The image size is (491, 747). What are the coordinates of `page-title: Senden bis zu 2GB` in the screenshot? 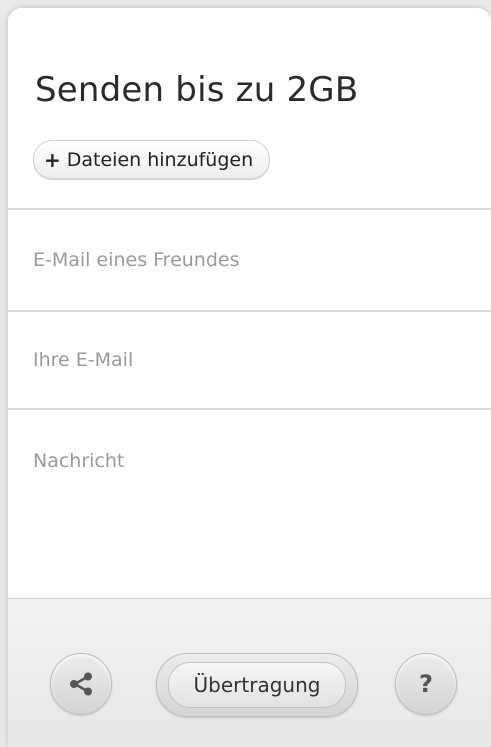 It's located at (197, 90).